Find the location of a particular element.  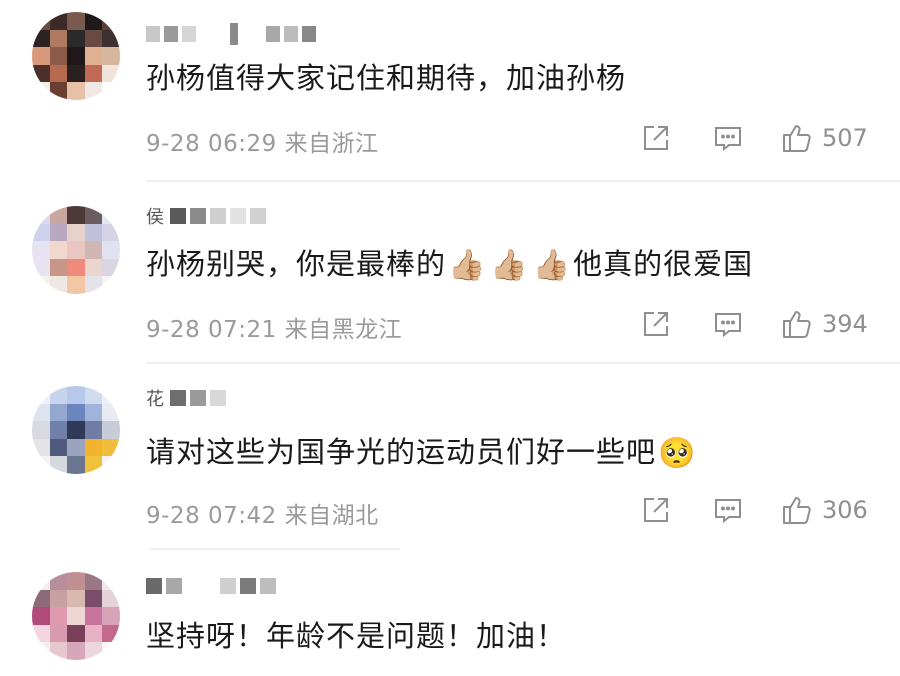

like-button: 306 is located at coordinates (824, 510).